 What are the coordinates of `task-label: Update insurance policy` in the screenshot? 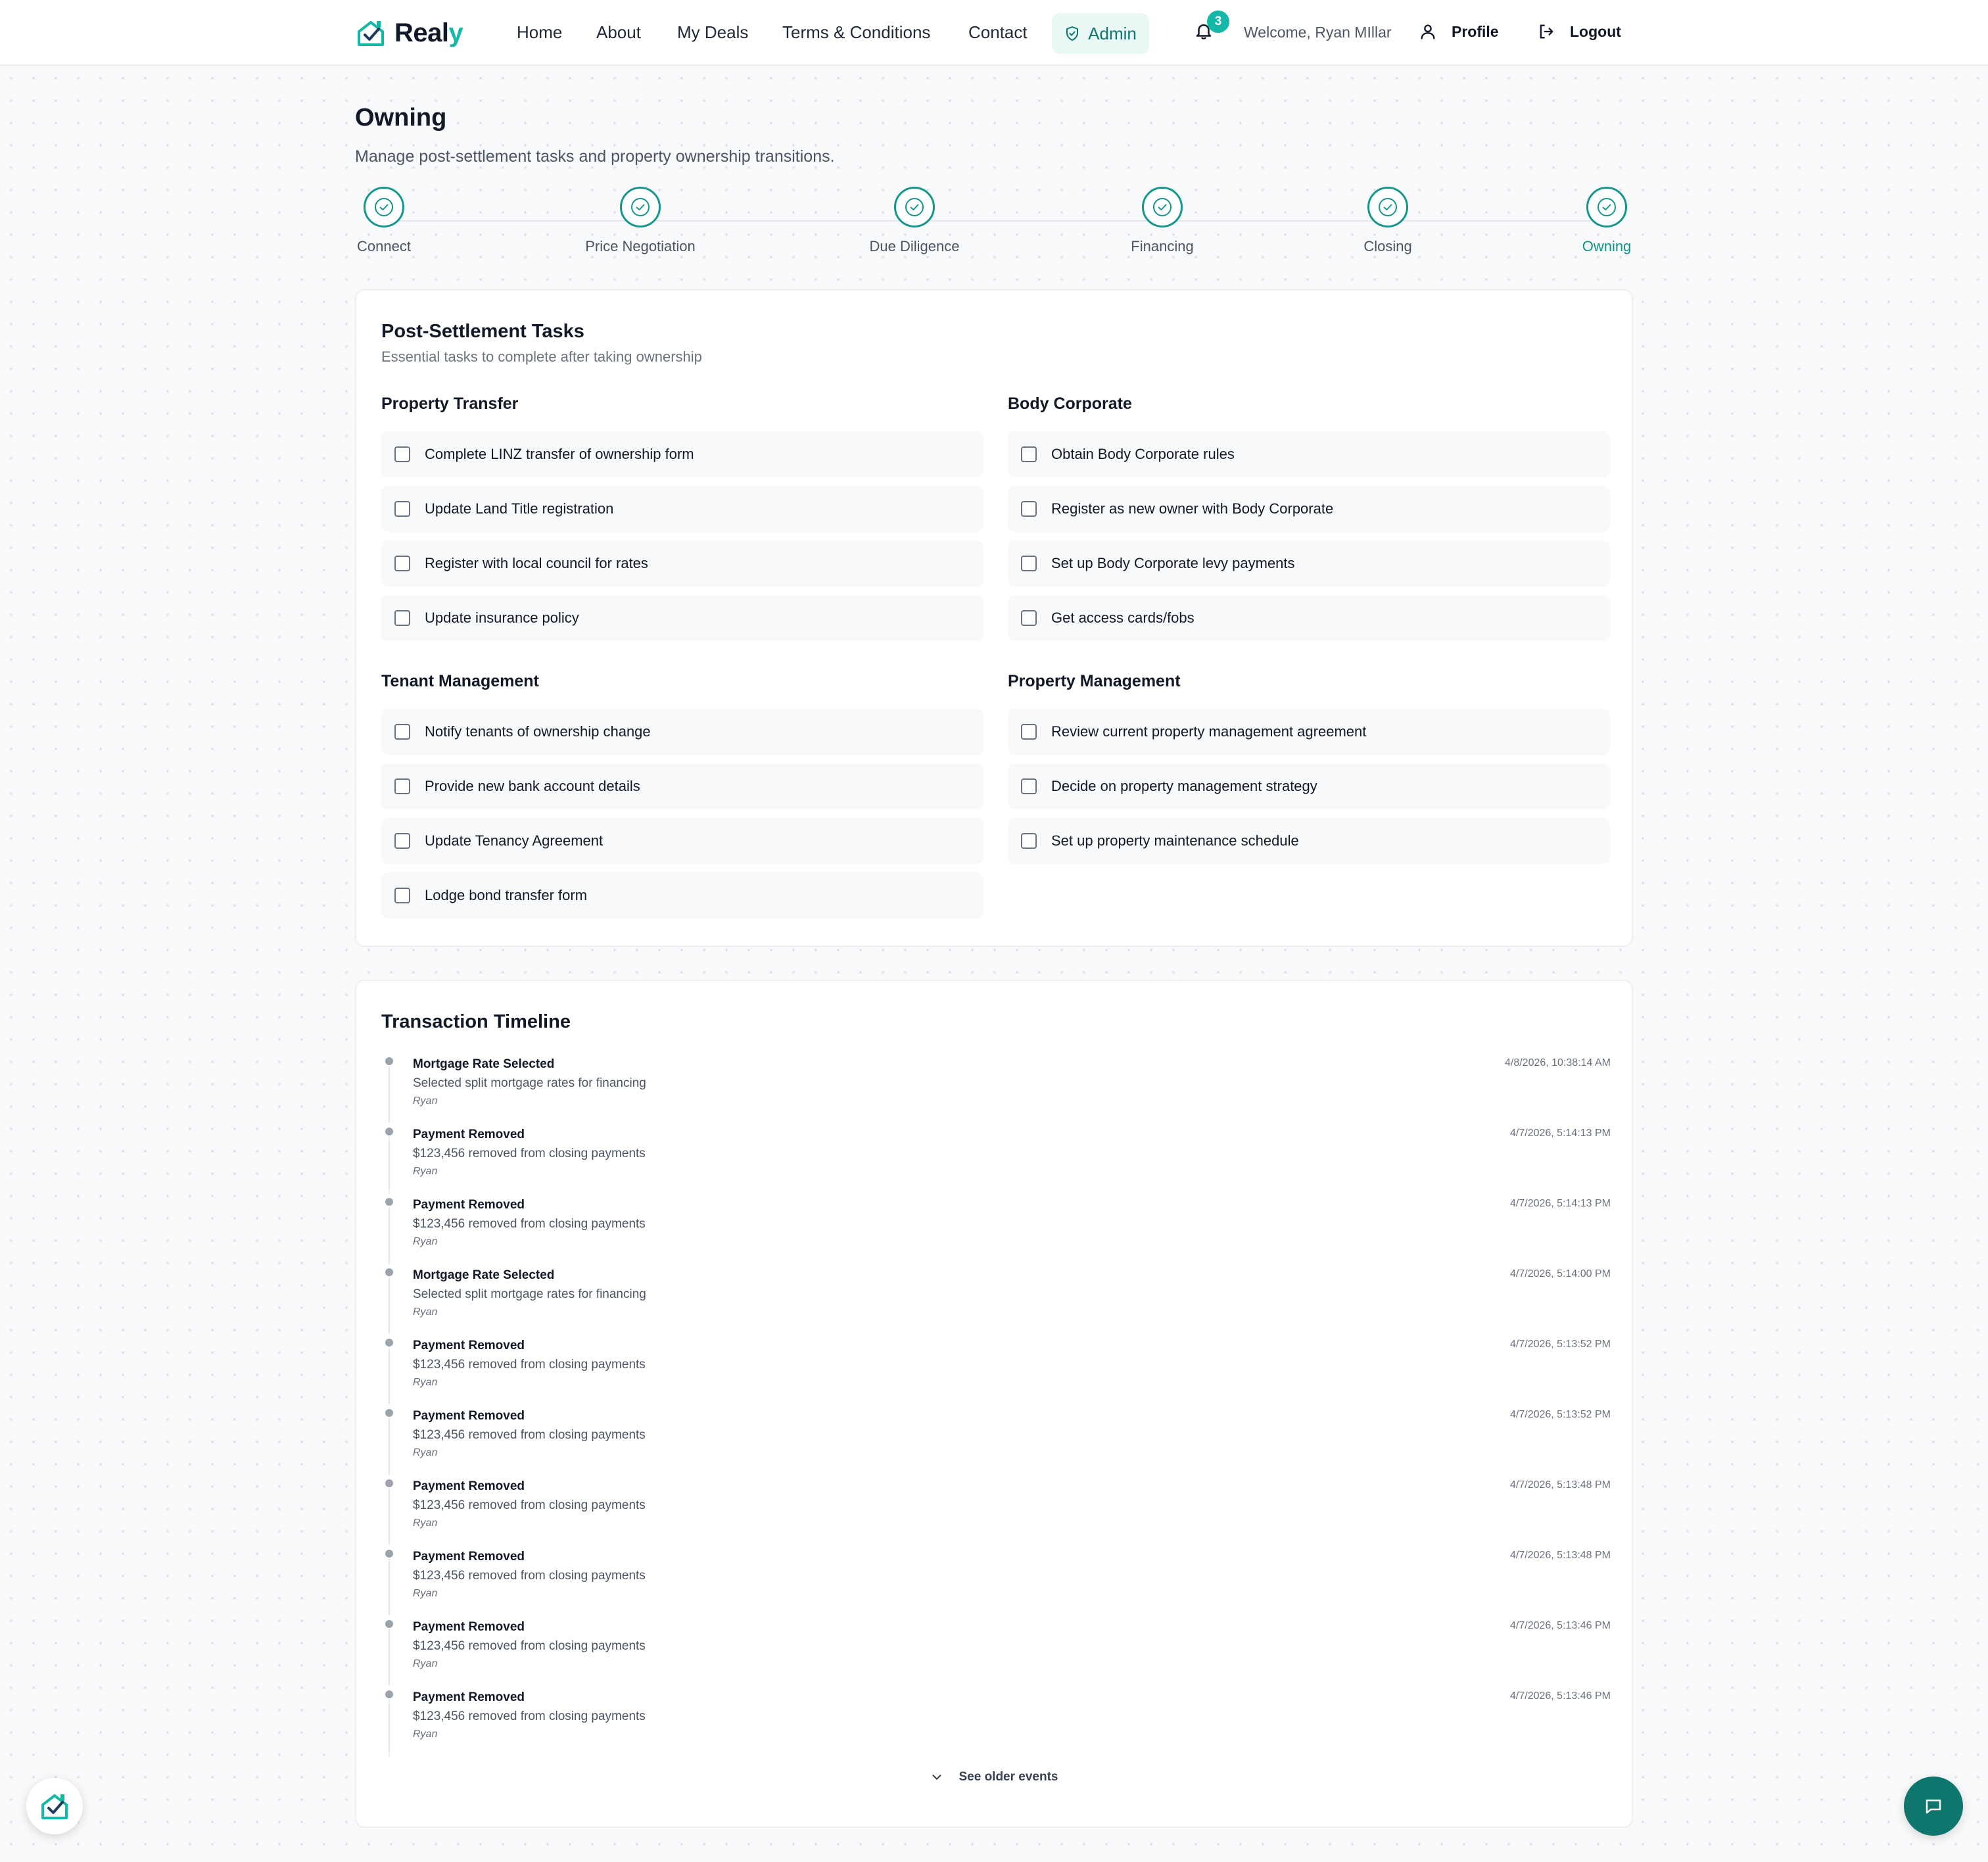 It's located at (502, 617).